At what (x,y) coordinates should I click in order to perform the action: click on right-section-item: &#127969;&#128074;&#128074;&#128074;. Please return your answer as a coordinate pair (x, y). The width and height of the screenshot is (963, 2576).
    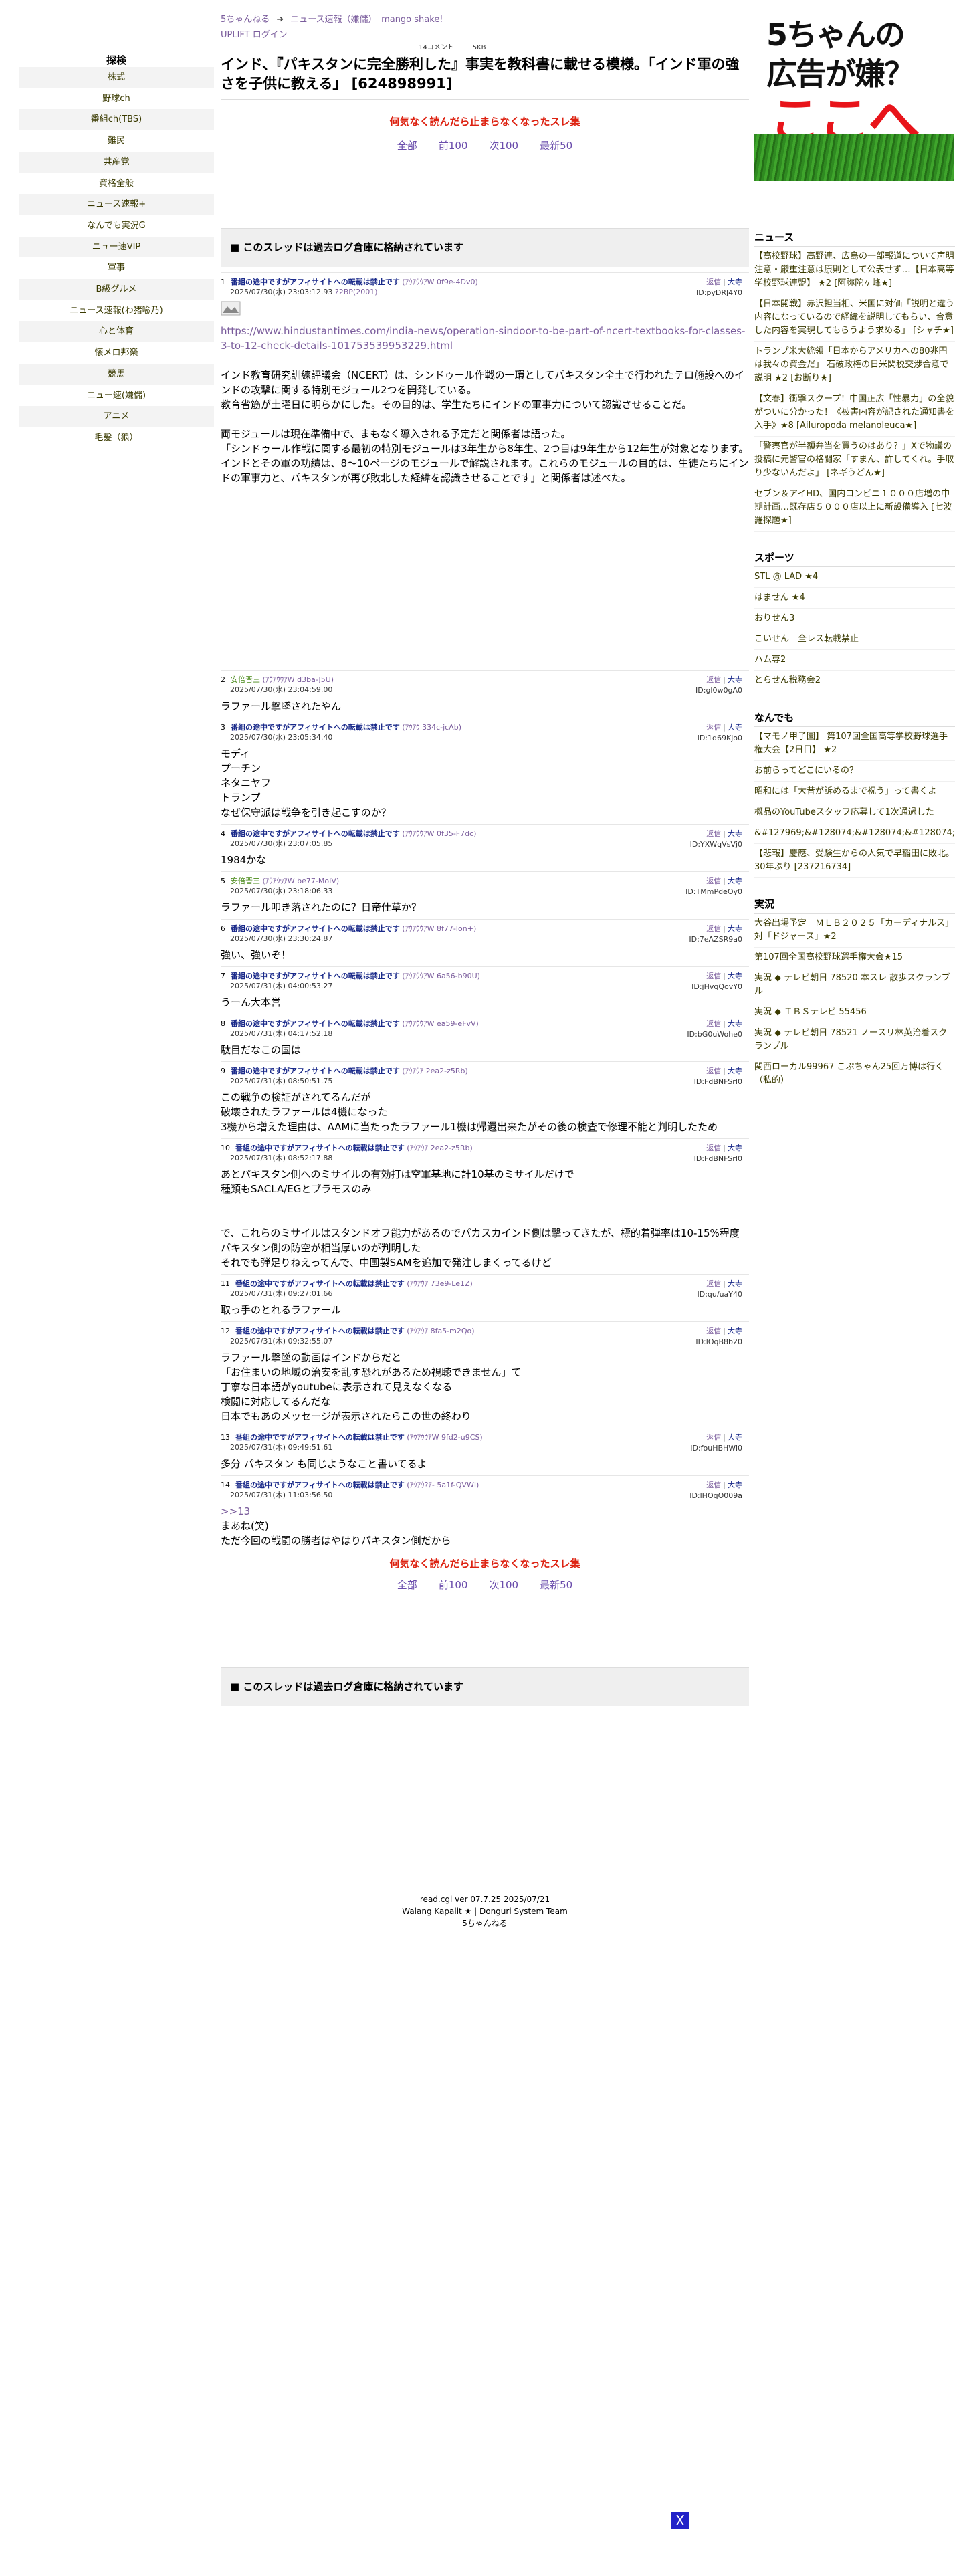
    Looking at the image, I should click on (854, 833).